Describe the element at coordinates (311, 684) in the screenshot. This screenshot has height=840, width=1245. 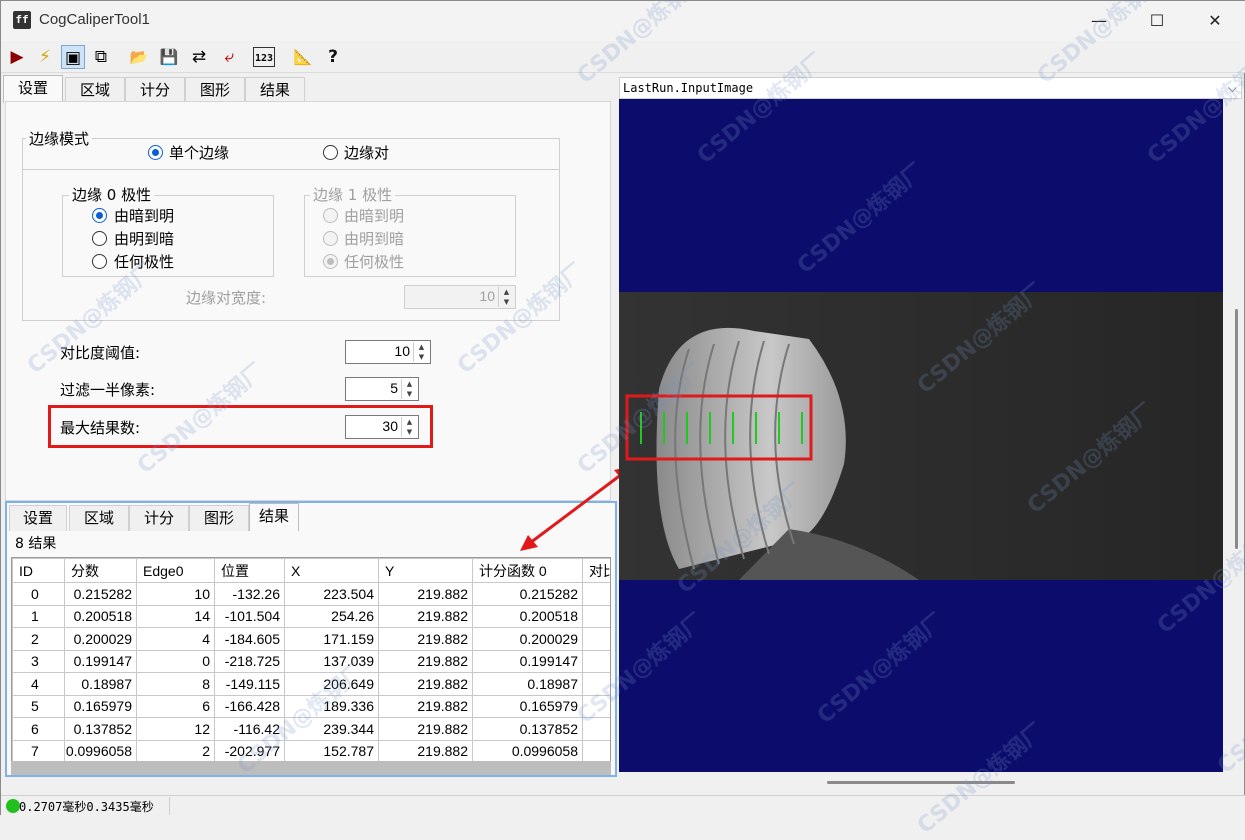
I see `table-row: 4 0.18987 8 -149.115 206.649 219.882 0.18987` at that location.